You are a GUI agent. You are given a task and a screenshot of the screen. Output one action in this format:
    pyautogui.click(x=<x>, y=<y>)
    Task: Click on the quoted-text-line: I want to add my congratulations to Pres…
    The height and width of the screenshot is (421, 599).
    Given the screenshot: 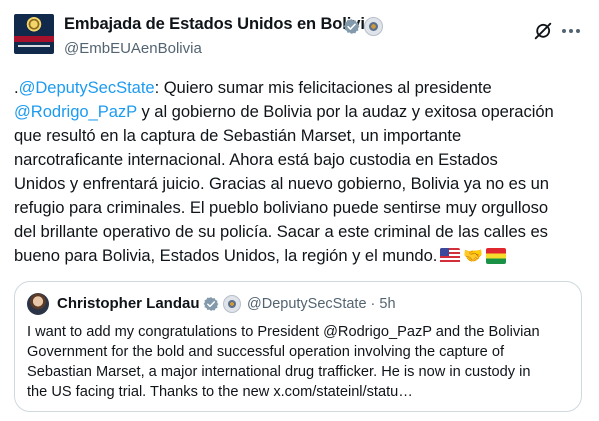 What is the action you would take?
    pyautogui.click(x=283, y=332)
    